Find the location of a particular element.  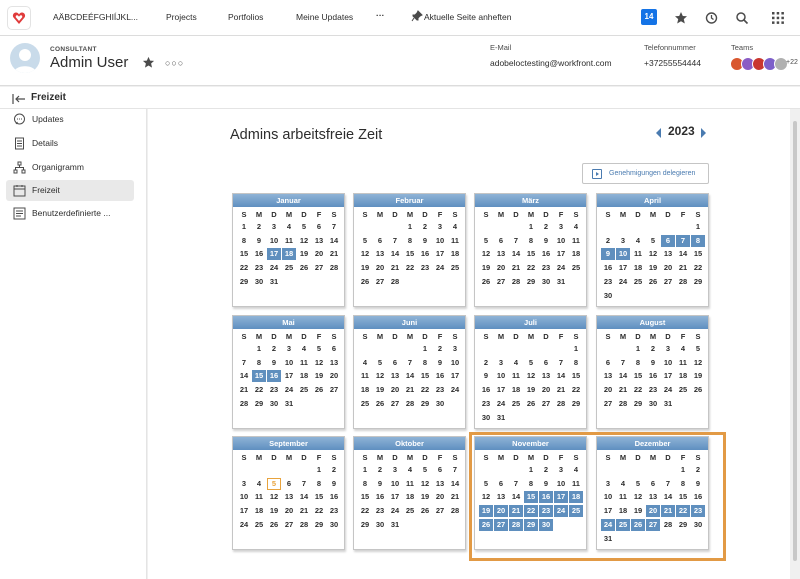

more-actions-button: ○○○ is located at coordinates (174, 63).